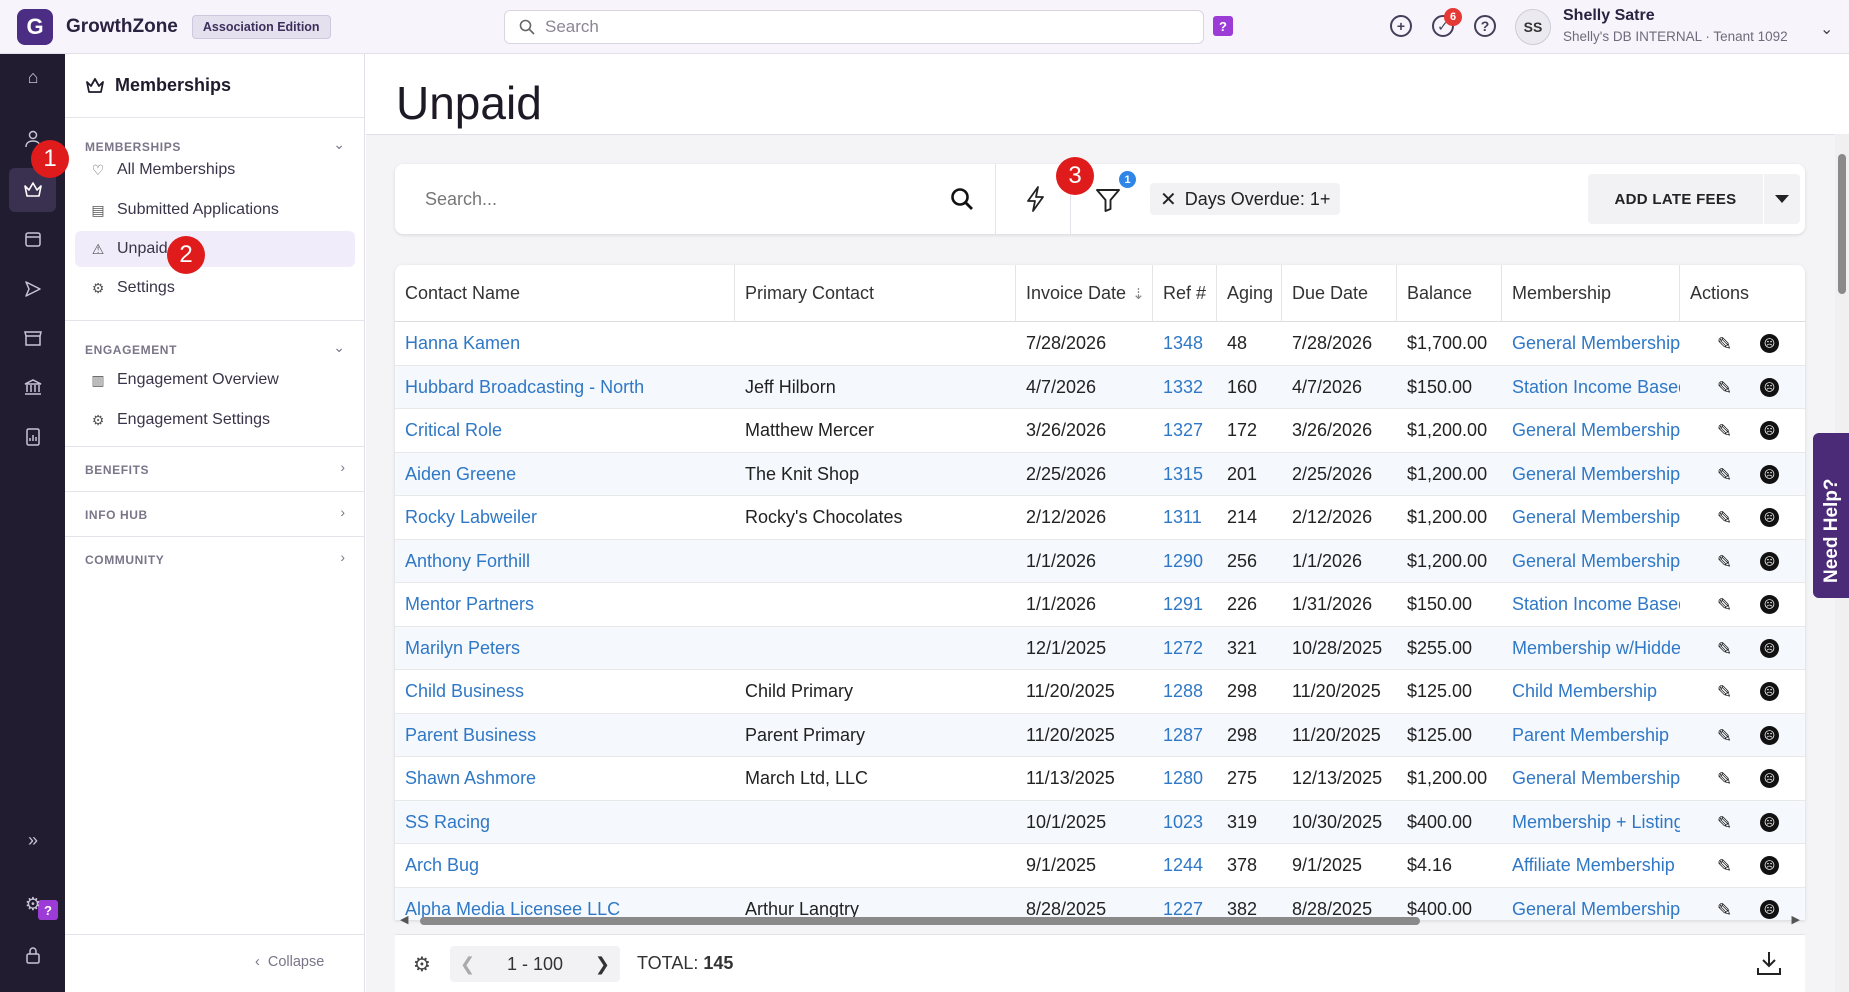 Image resolution: width=1849 pixels, height=992 pixels. What do you see at coordinates (215, 249) in the screenshot?
I see `sidebar-item-unpaid: ⚠ Unpaid` at bounding box center [215, 249].